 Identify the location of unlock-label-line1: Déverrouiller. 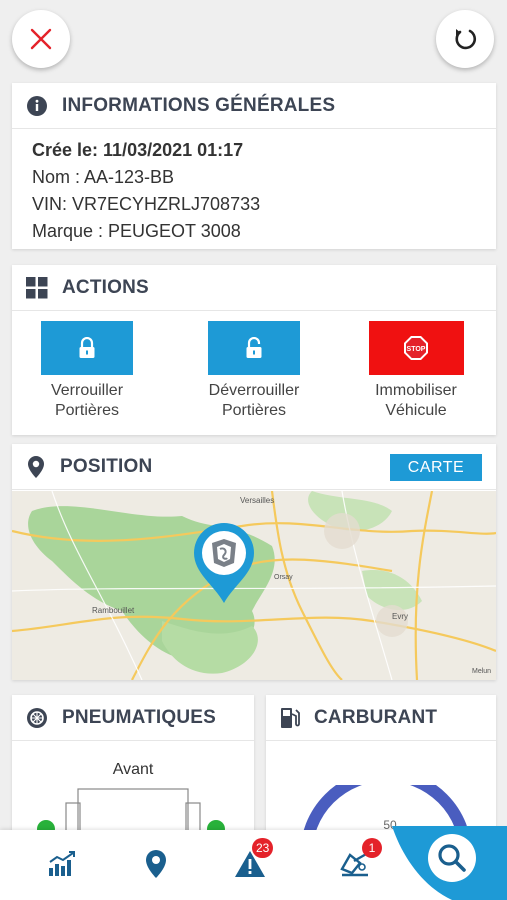
(254, 390).